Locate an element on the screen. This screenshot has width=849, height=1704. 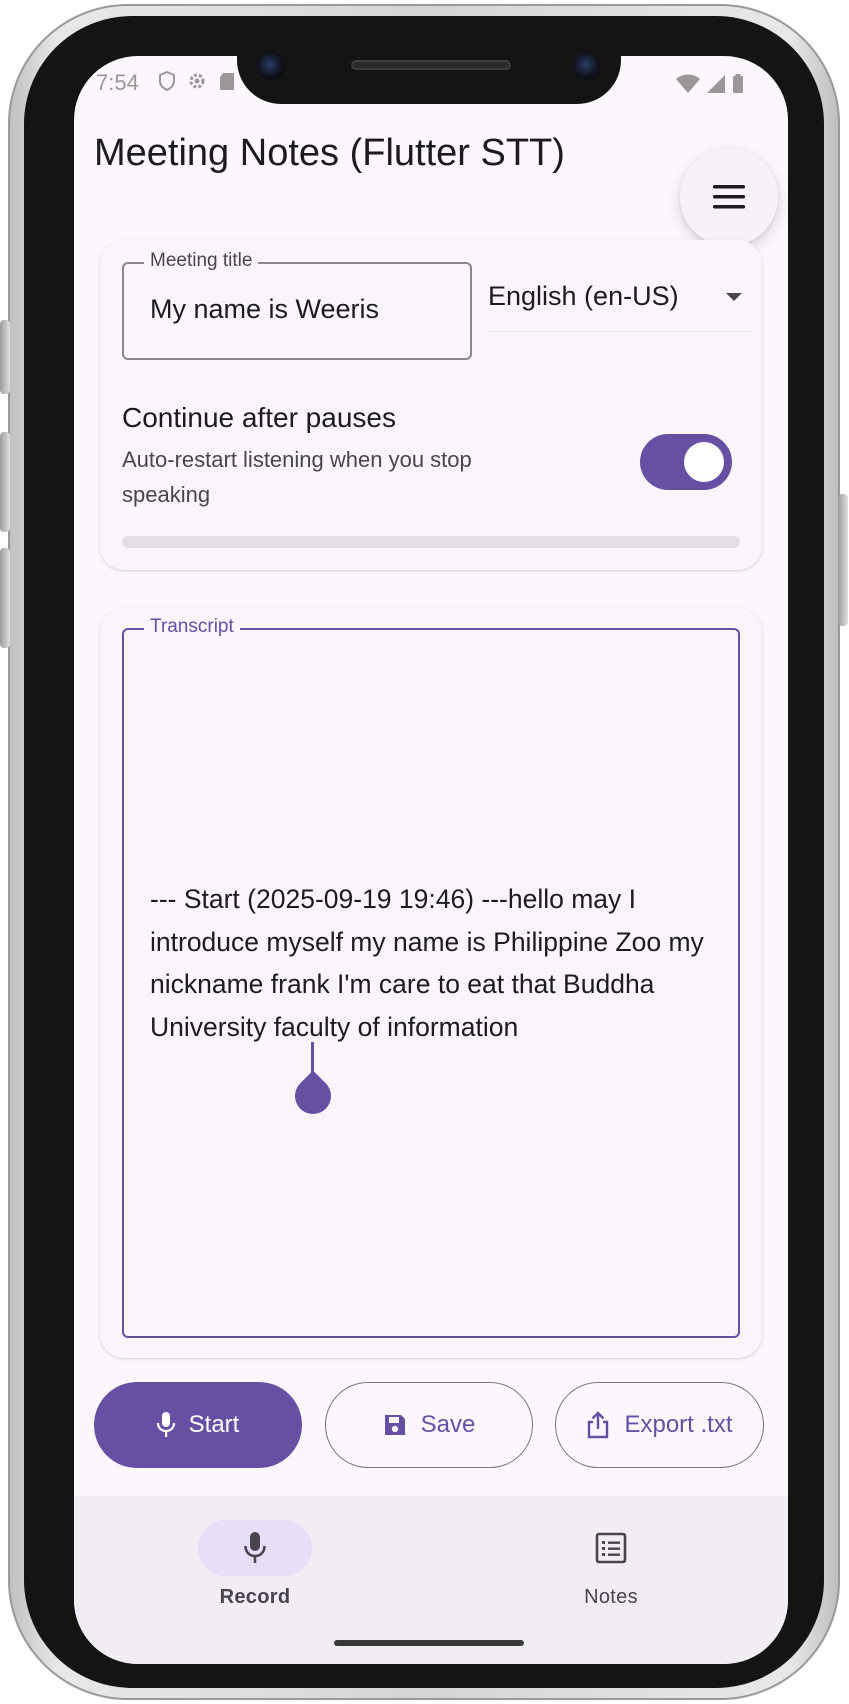
power-button is located at coordinates (843, 560).